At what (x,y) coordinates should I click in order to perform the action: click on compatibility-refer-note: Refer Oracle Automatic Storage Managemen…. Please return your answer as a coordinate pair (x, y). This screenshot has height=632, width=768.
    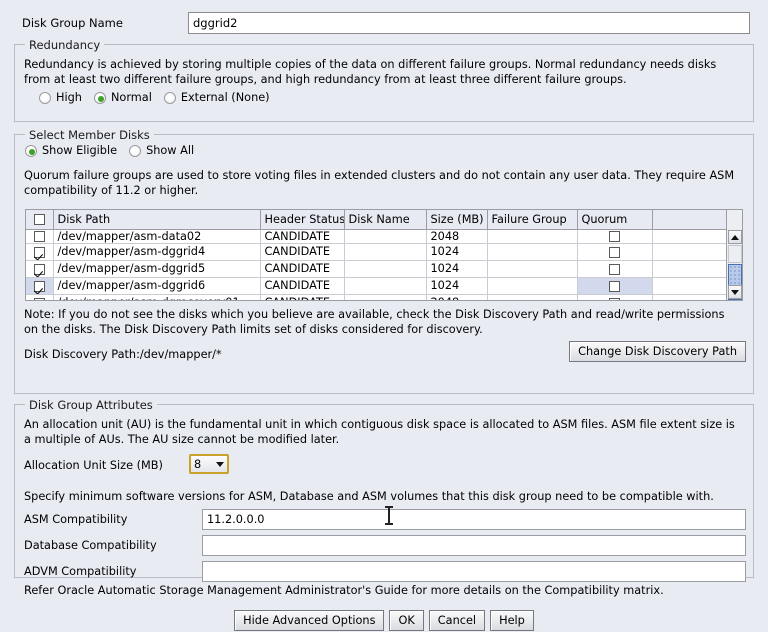
    Looking at the image, I should click on (344, 590).